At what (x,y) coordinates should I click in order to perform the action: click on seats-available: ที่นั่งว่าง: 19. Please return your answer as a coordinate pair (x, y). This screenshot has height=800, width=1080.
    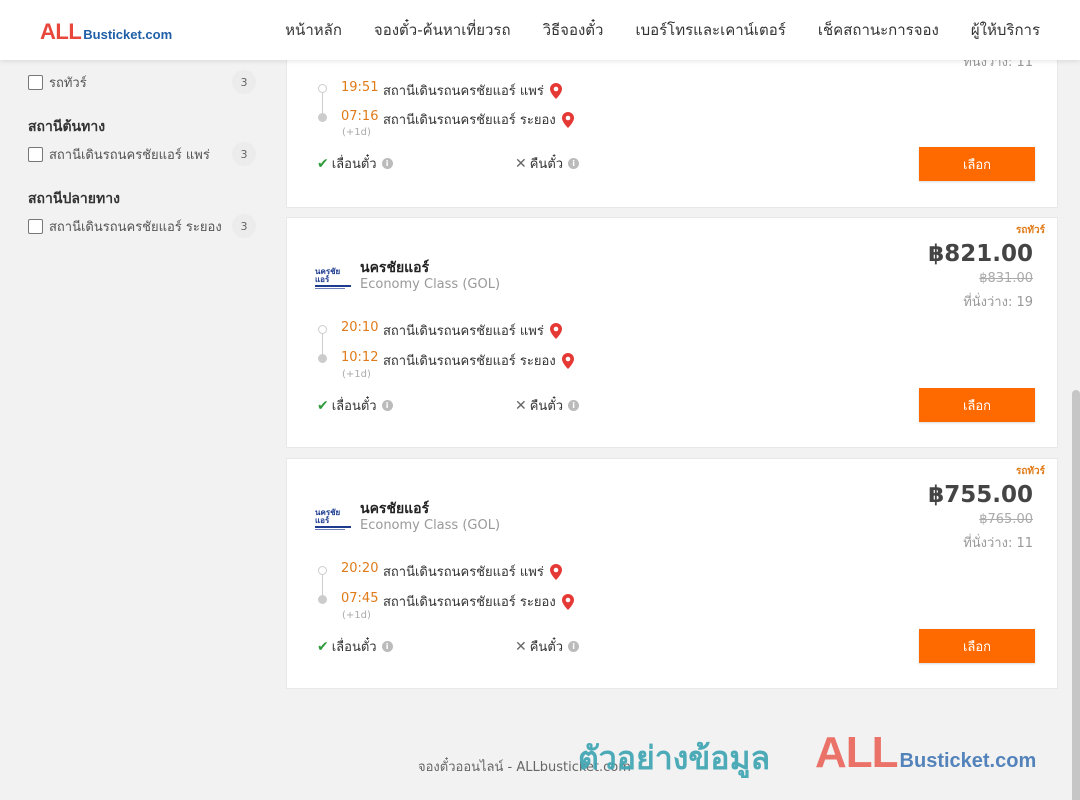
    Looking at the image, I should click on (998, 302).